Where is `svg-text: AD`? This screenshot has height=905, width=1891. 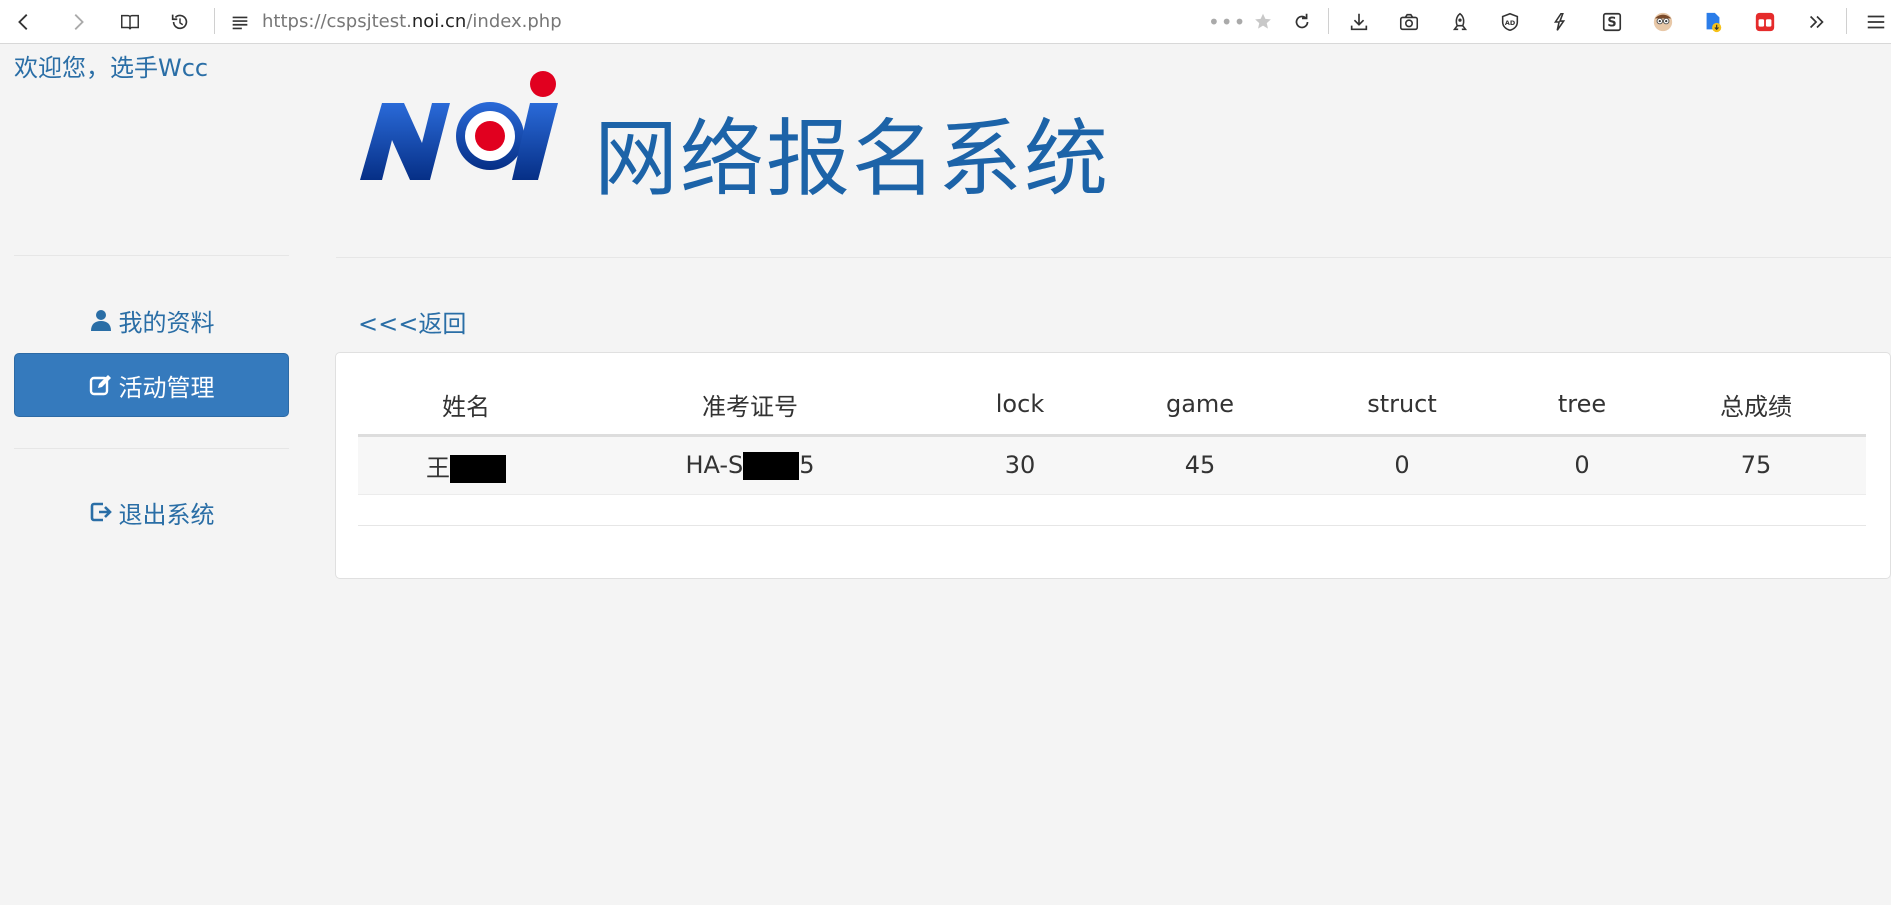
svg-text: AD is located at coordinates (1510, 23).